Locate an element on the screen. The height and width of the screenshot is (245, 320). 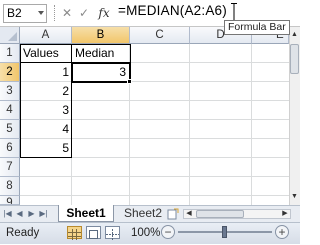
formula-input: =MEDIAN(A2:A6) is located at coordinates (172, 10).